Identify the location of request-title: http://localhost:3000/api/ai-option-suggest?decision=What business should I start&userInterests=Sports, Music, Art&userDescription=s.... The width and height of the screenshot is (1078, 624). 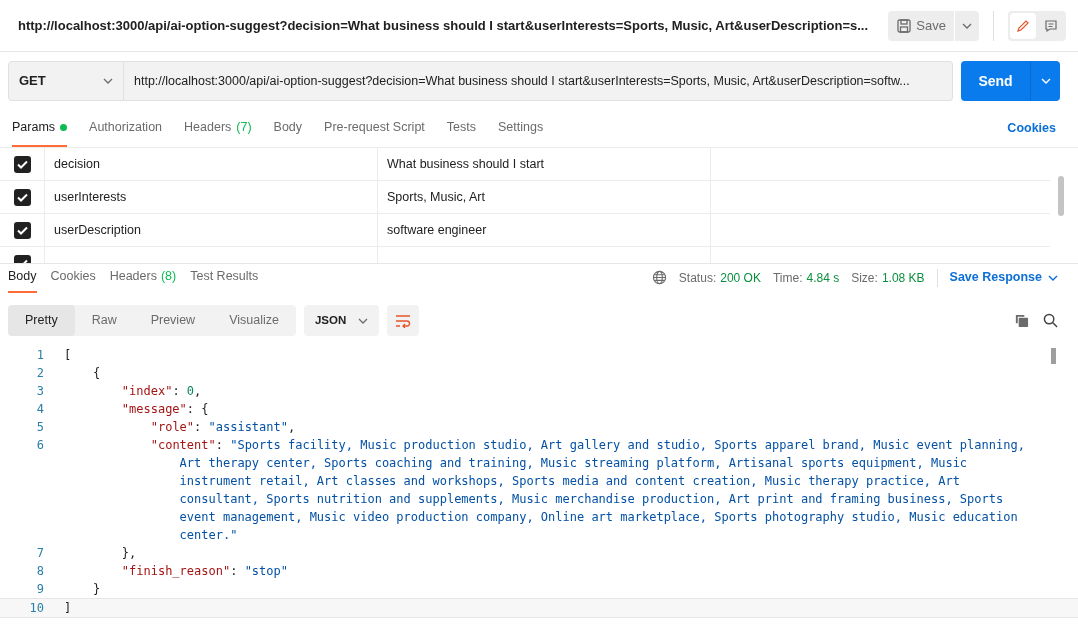
(444, 25).